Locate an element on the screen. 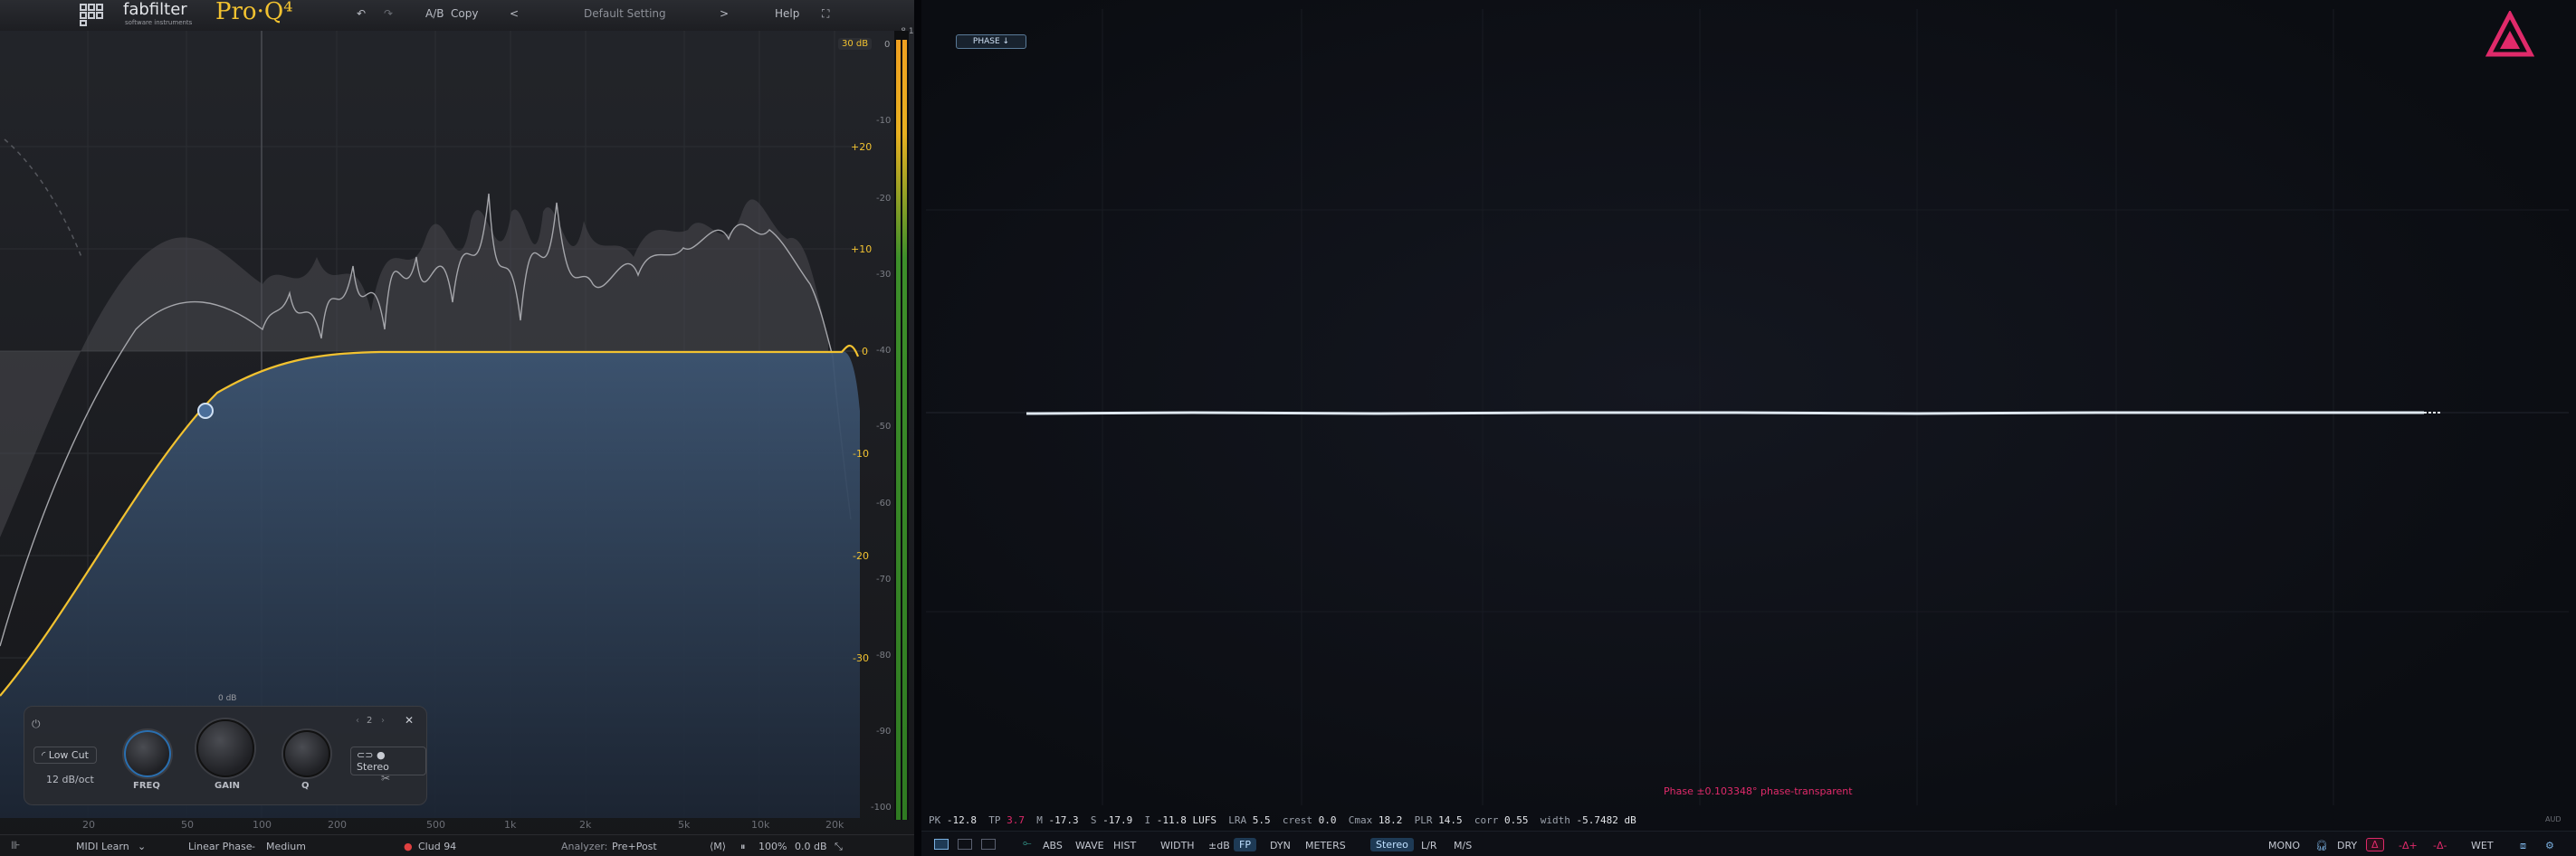 The image size is (2576, 856). settings-gear-icon: ⚙ is located at coordinates (2550, 845).